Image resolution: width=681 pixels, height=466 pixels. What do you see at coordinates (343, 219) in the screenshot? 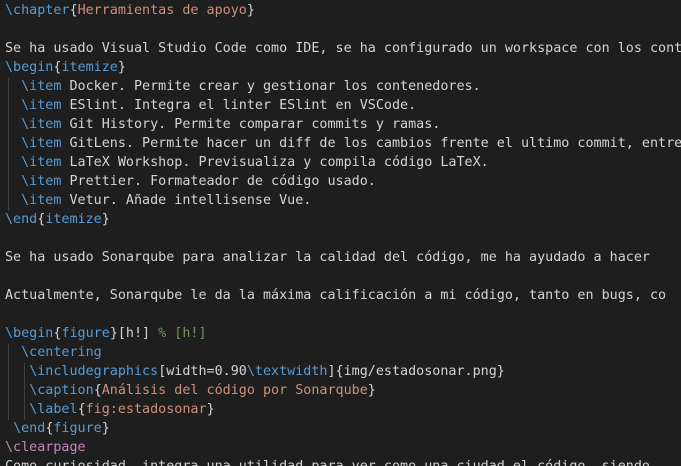
I see `code-line: \end{itemize}` at bounding box center [343, 219].